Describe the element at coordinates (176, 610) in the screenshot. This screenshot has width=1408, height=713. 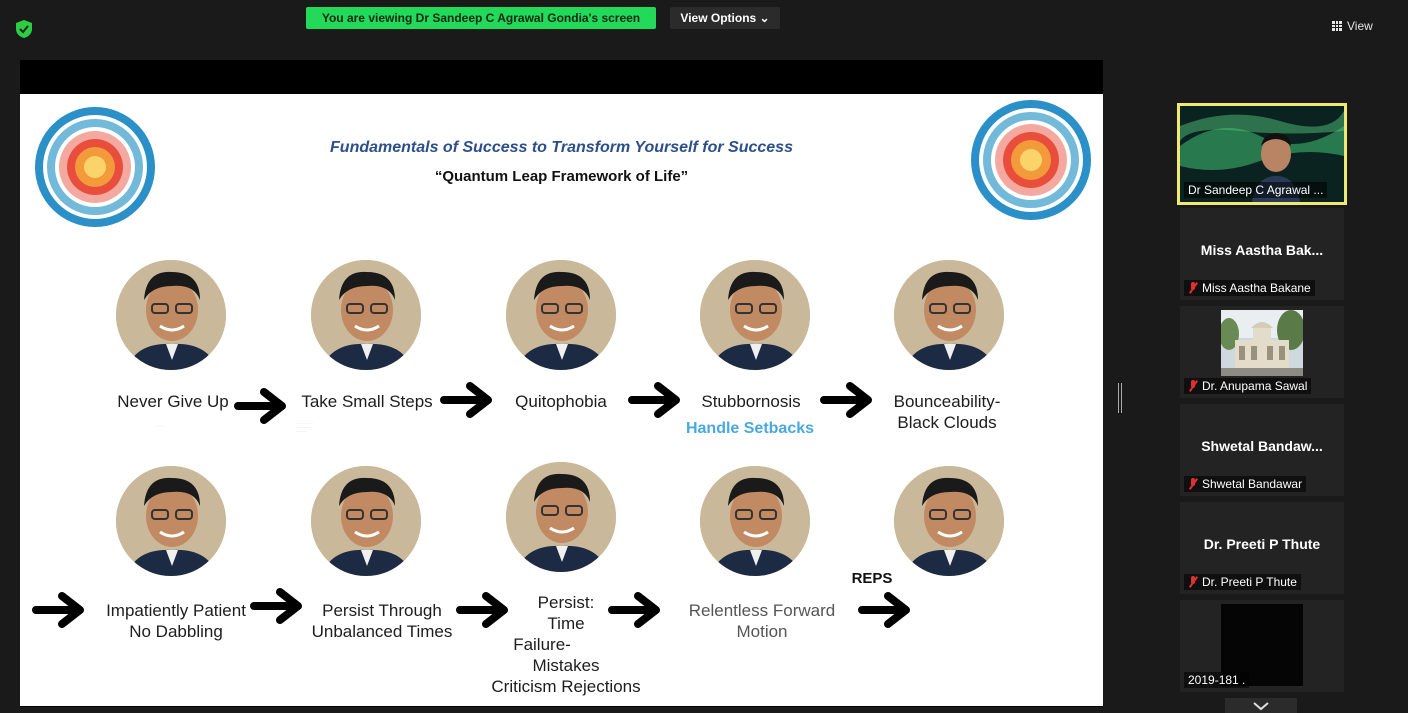
I see `step-label: Impatiently Patient` at that location.